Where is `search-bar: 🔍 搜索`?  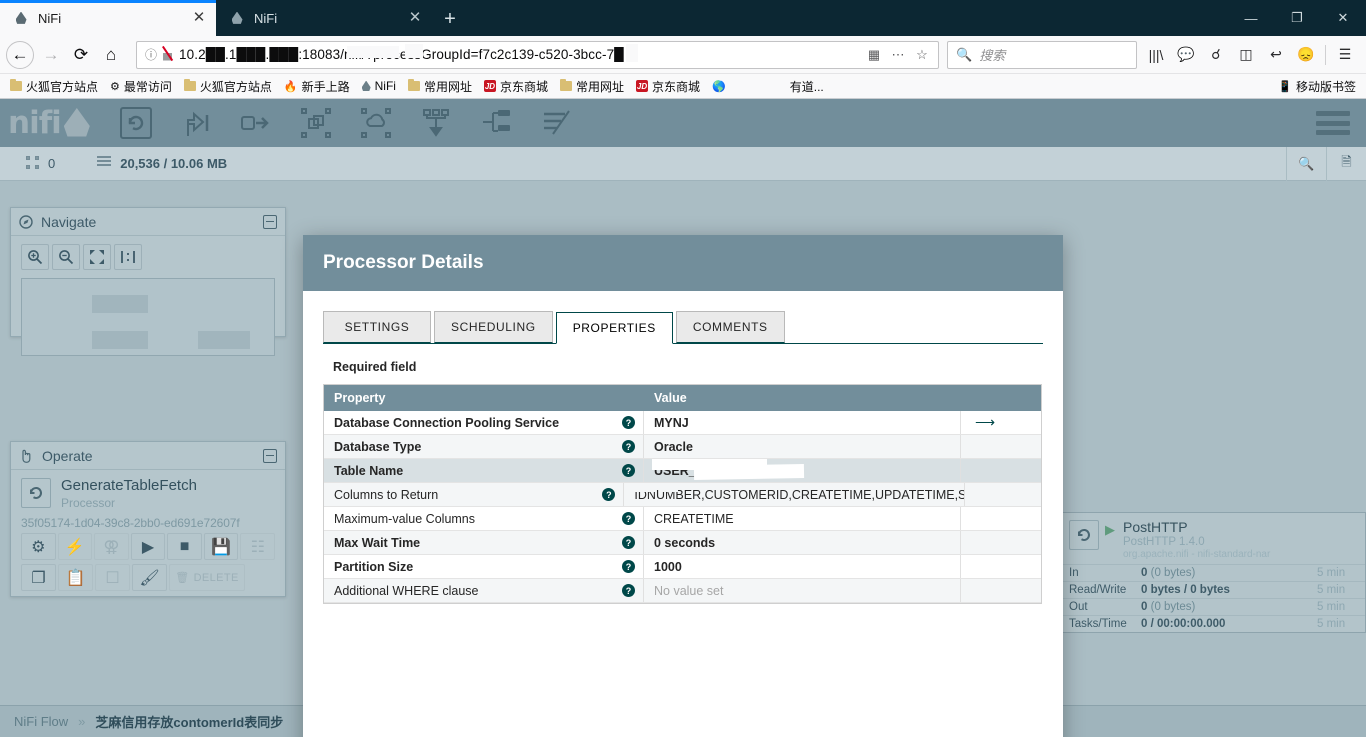 search-bar: 🔍 搜索 is located at coordinates (1042, 54).